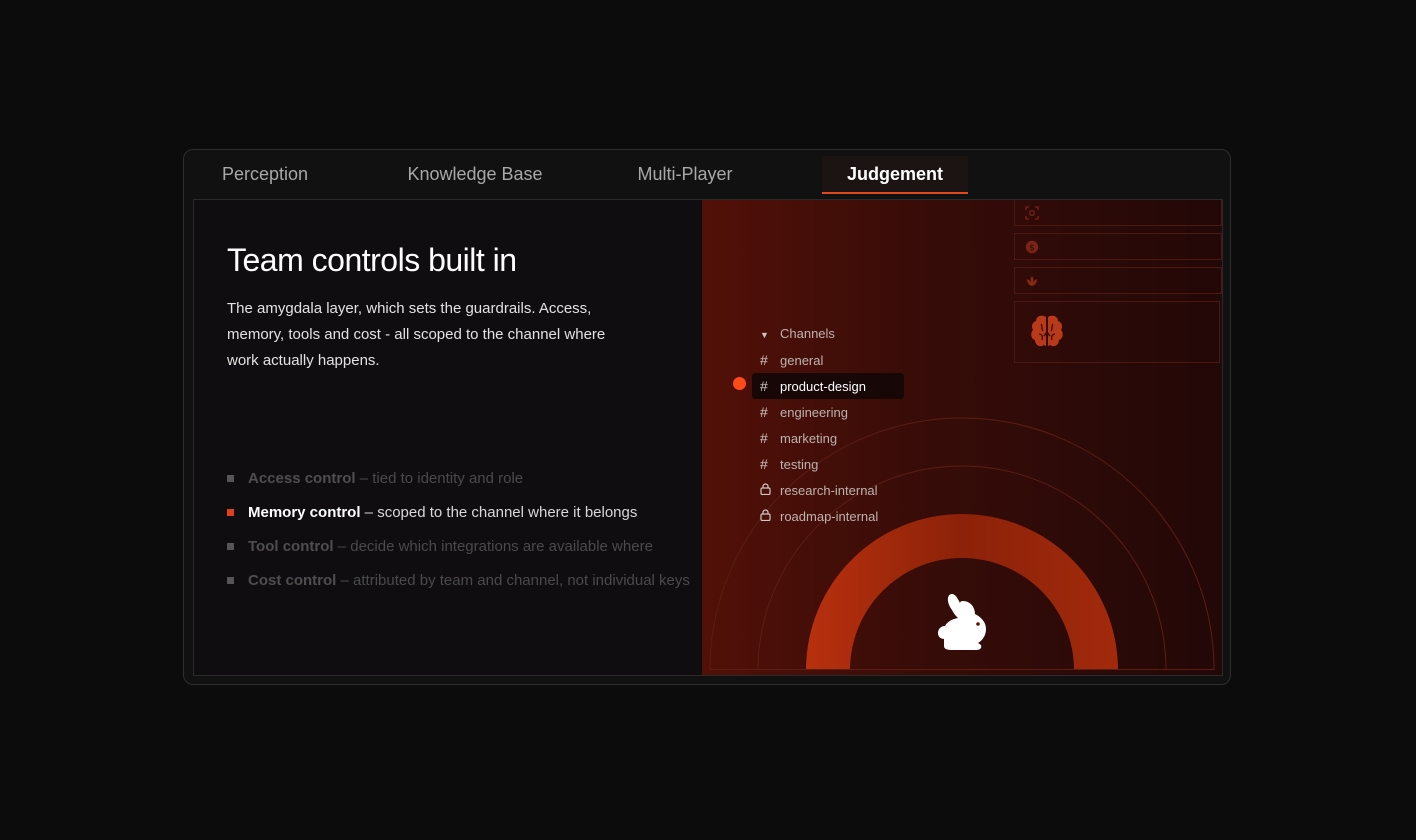 This screenshot has width=1416, height=840. I want to click on channel-item-general: # general, so click(791, 360).